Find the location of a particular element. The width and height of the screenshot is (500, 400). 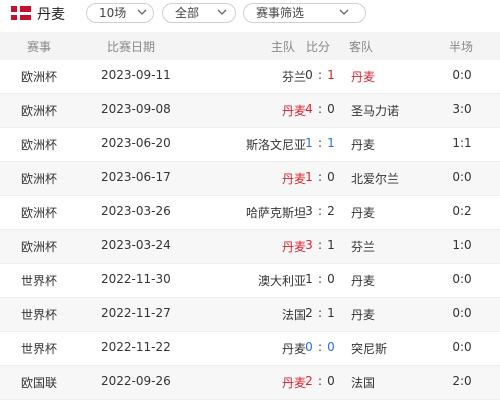

half-time-score: 1:0 is located at coordinates (462, 245).